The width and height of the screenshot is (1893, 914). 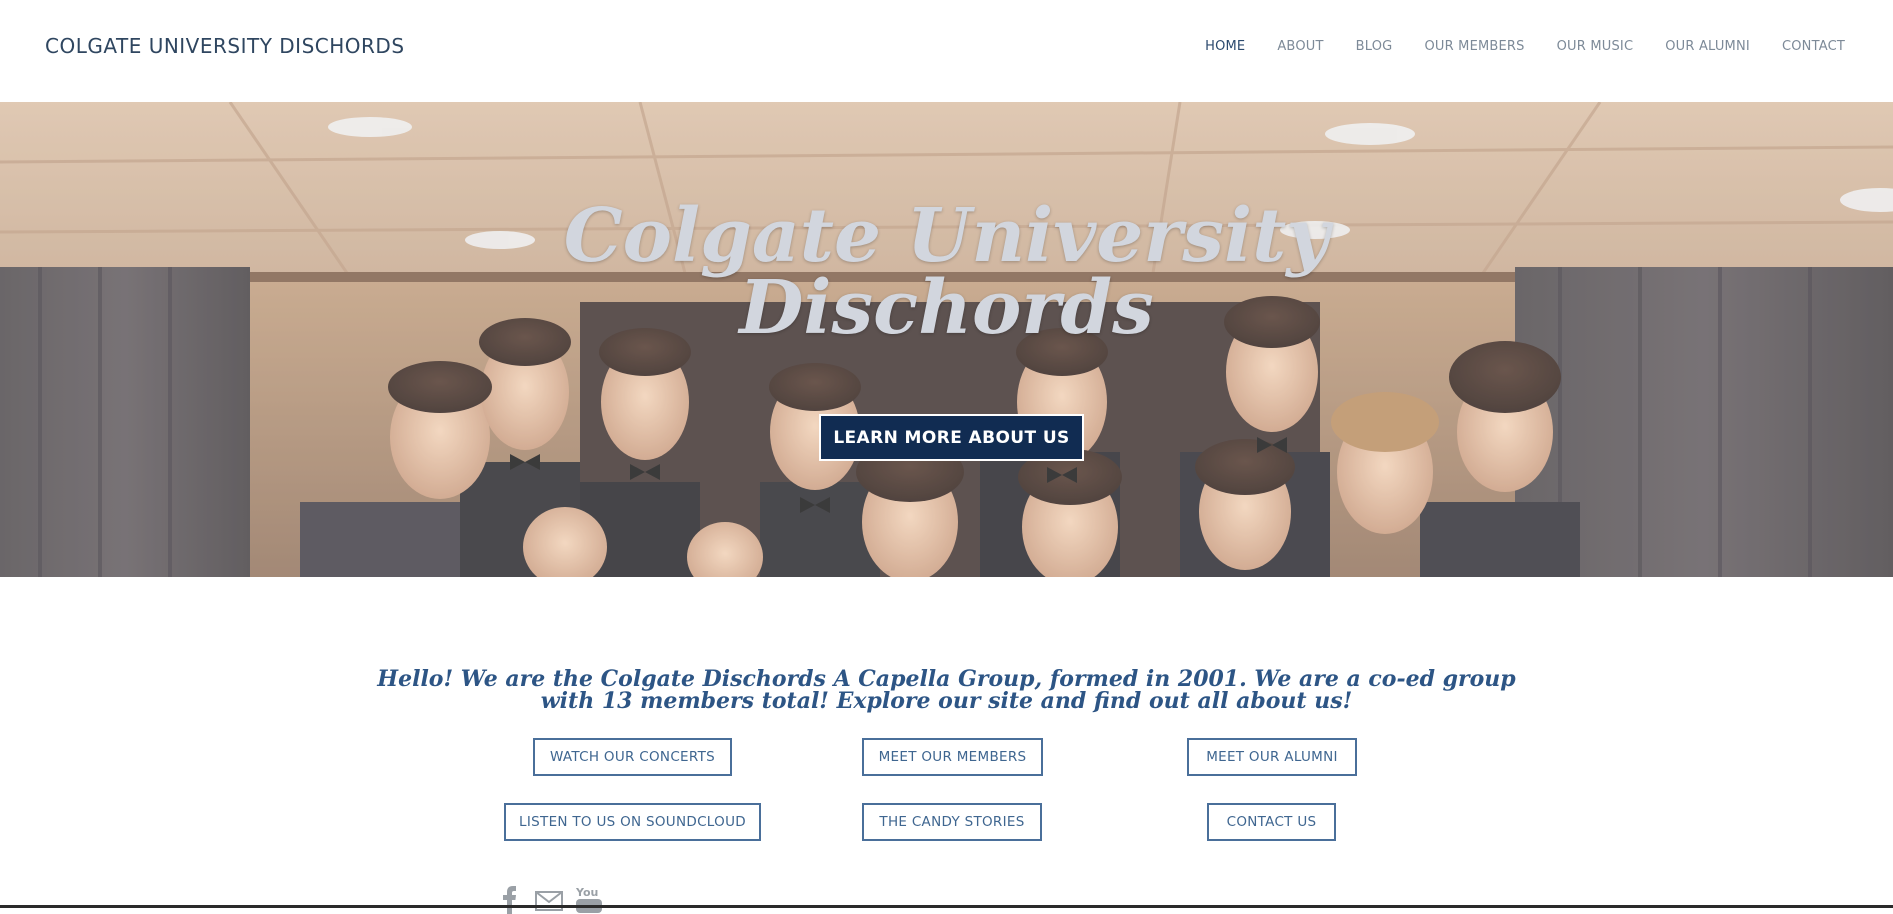 What do you see at coordinates (1374, 46) in the screenshot?
I see `nav-item-blog: BLOG` at bounding box center [1374, 46].